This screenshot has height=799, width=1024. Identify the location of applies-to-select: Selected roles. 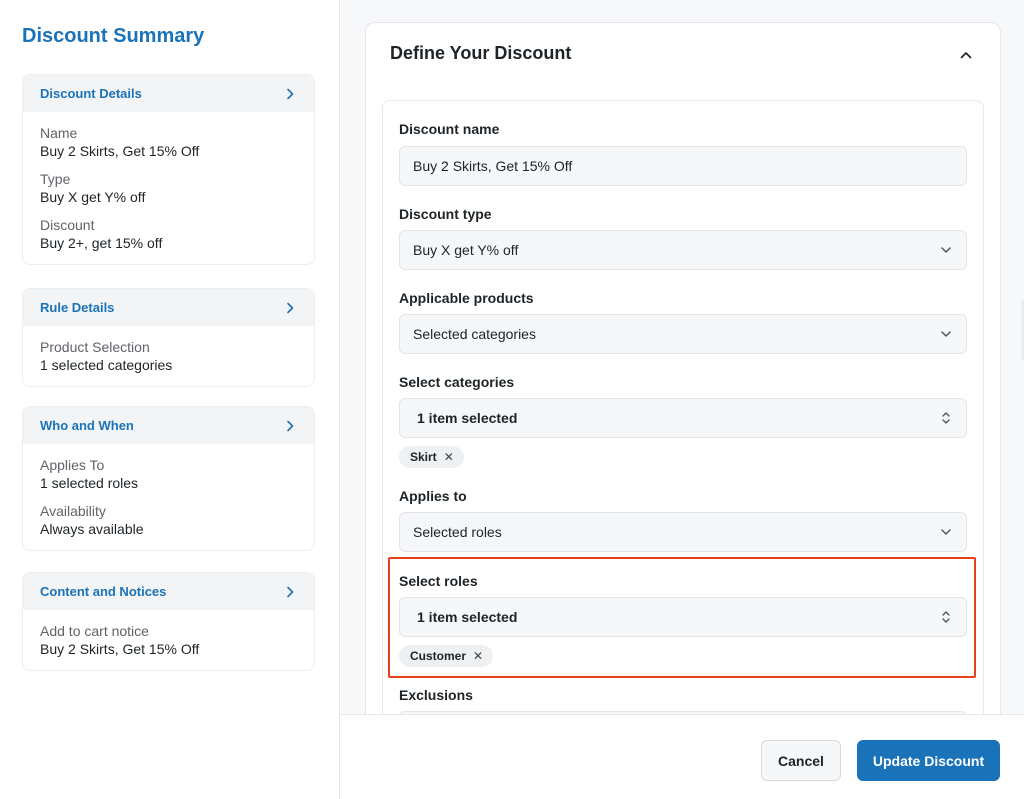
(683, 532).